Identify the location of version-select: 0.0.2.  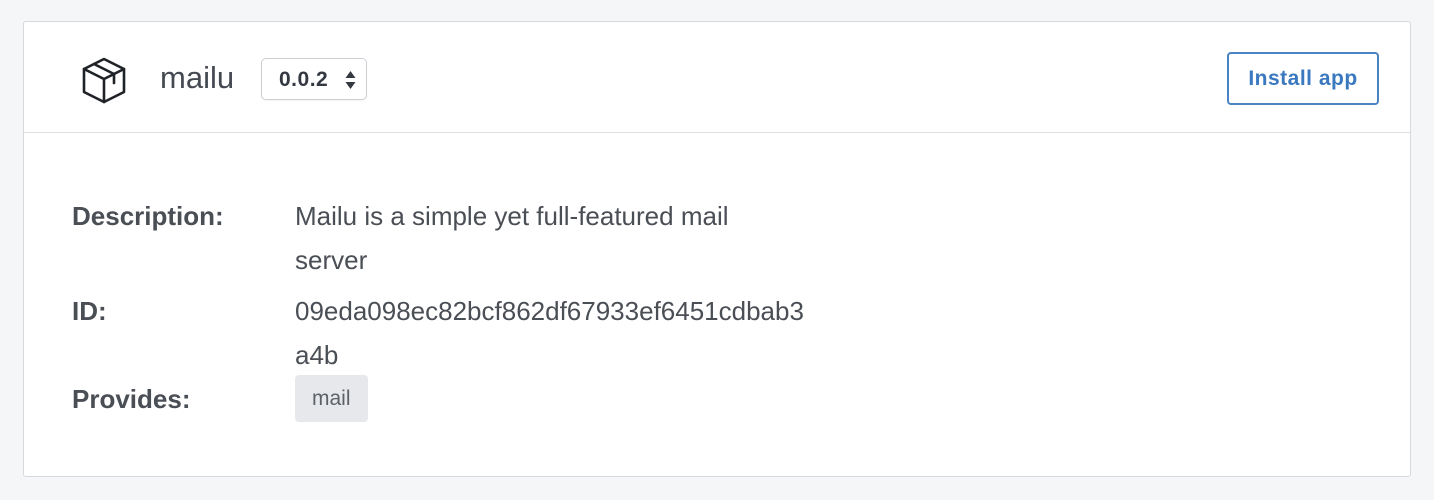
(314, 79).